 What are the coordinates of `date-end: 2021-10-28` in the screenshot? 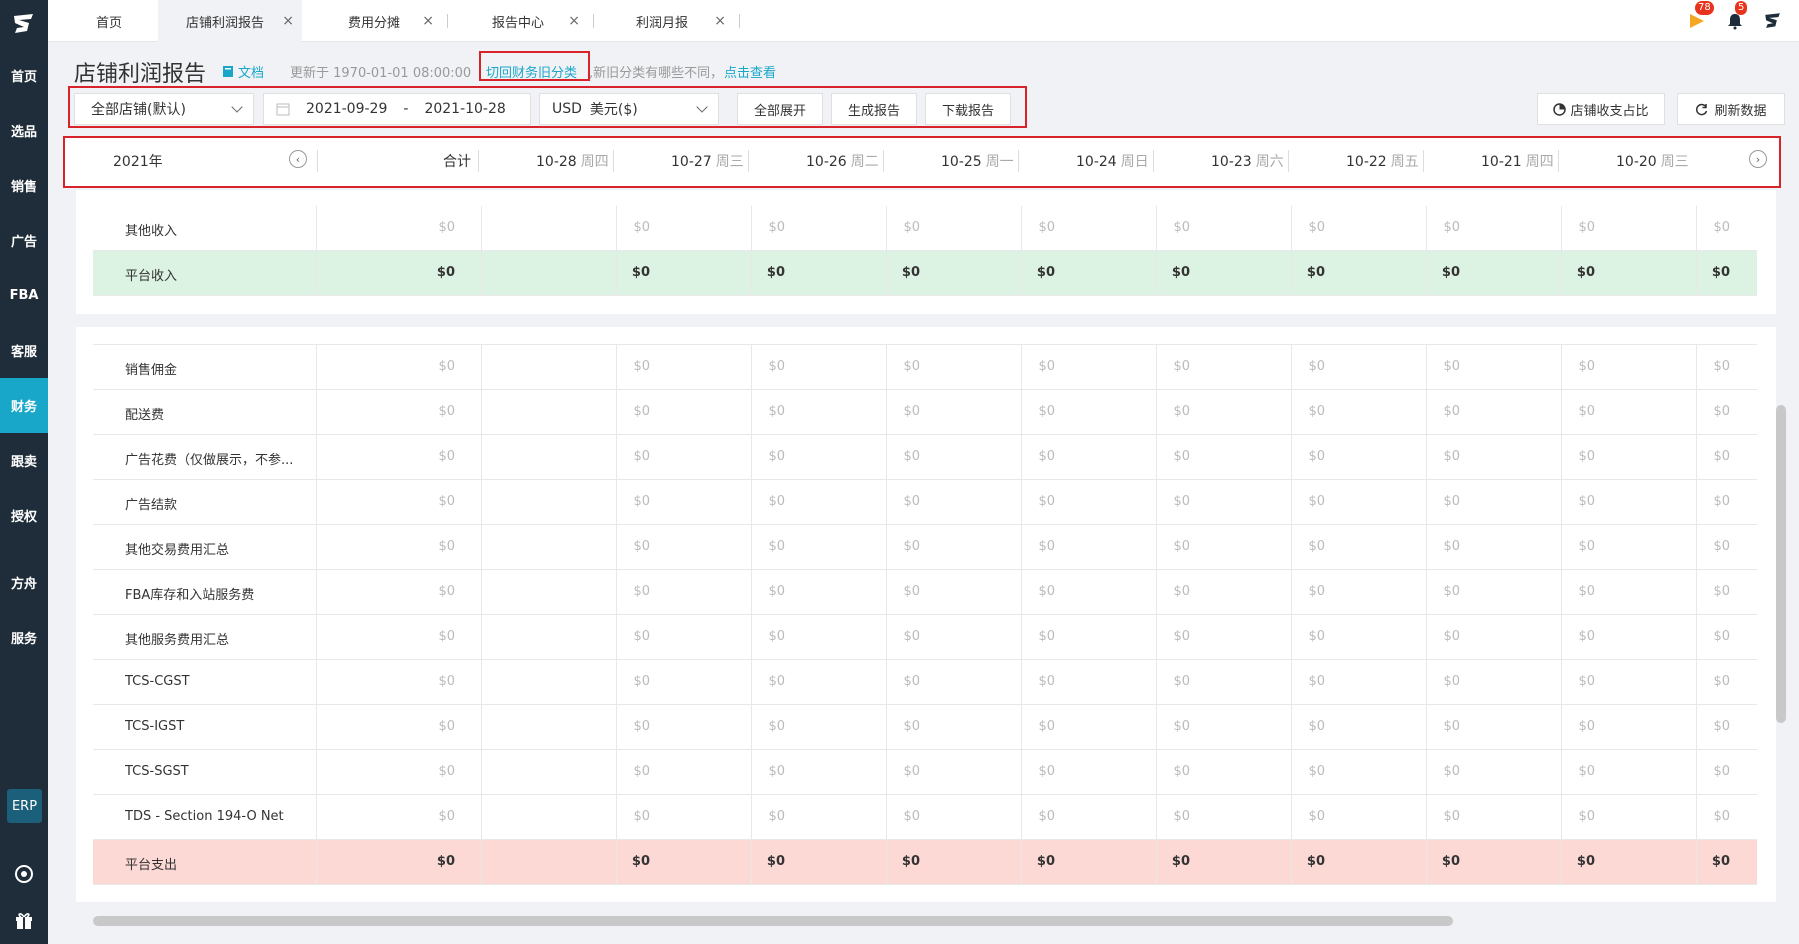 It's located at (465, 109).